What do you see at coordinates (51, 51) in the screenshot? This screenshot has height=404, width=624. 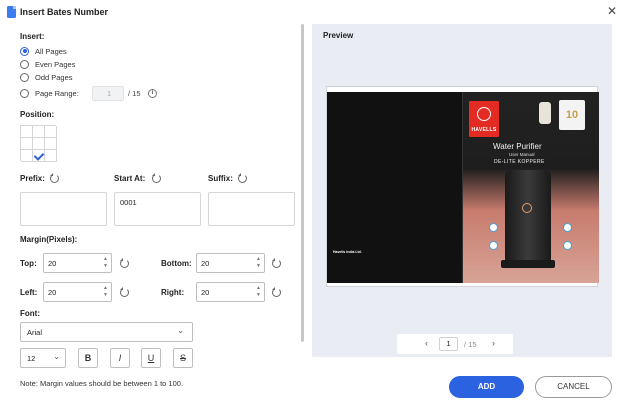 I see `radio-label: All Pages` at bounding box center [51, 51].